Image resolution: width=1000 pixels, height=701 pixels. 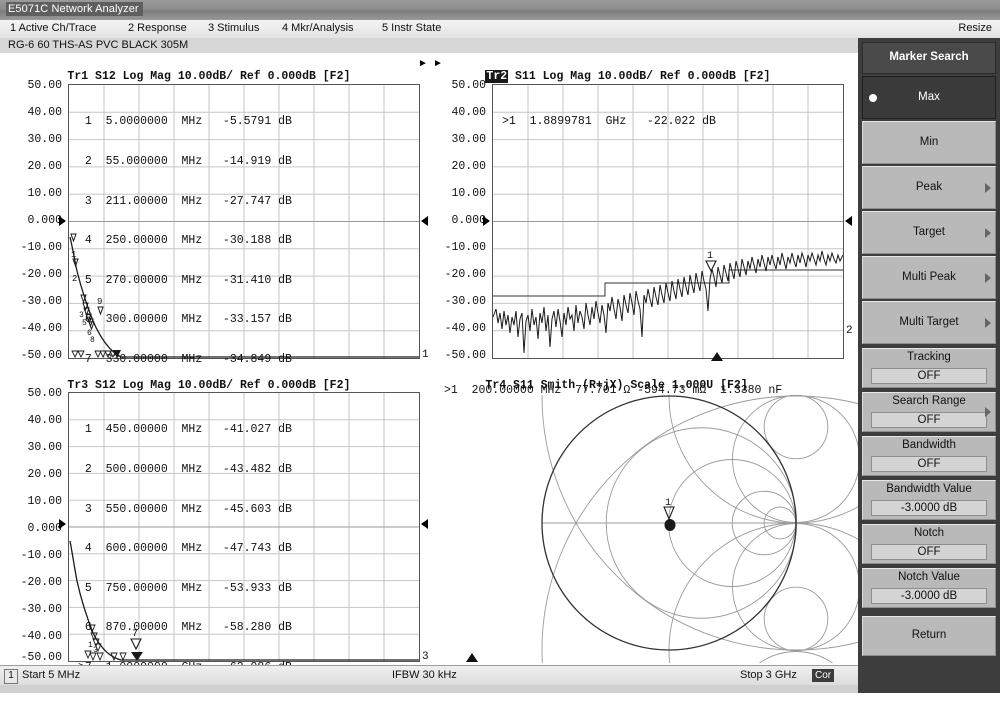 I want to click on softkey-multi-target: Multi Target, so click(x=929, y=322).